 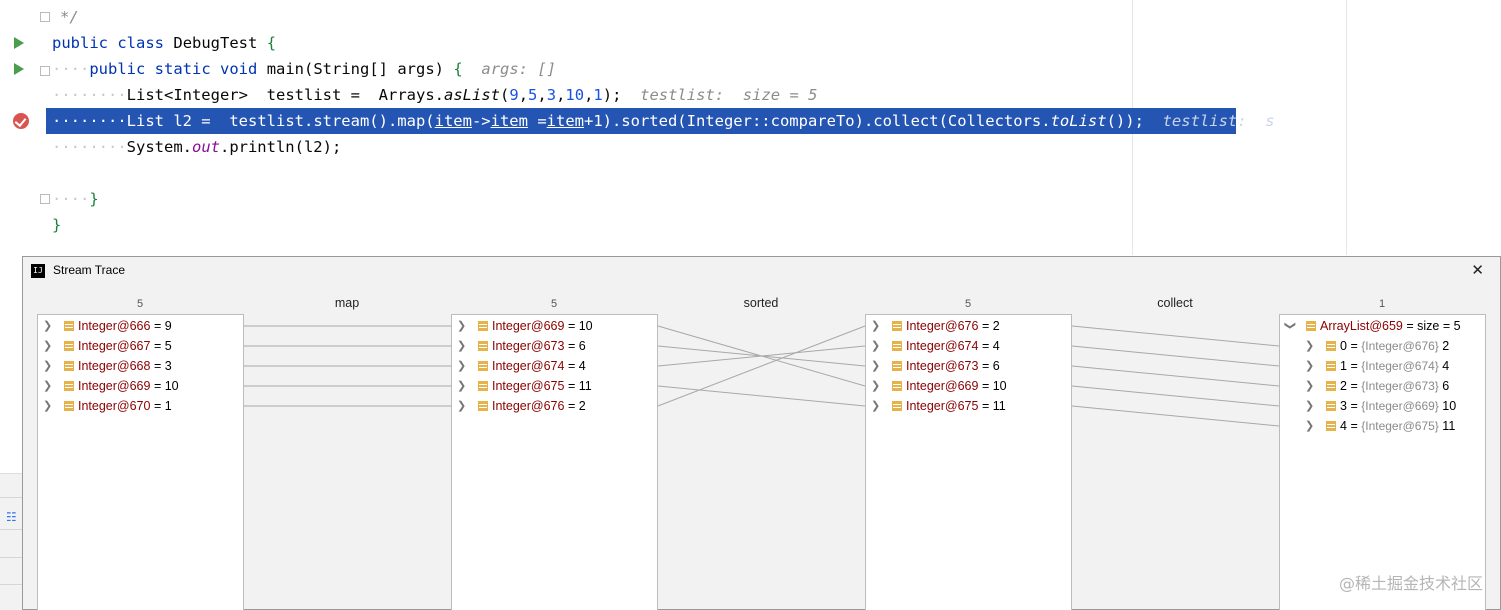 I want to click on structure-icon: ☷, so click(x=11, y=517).